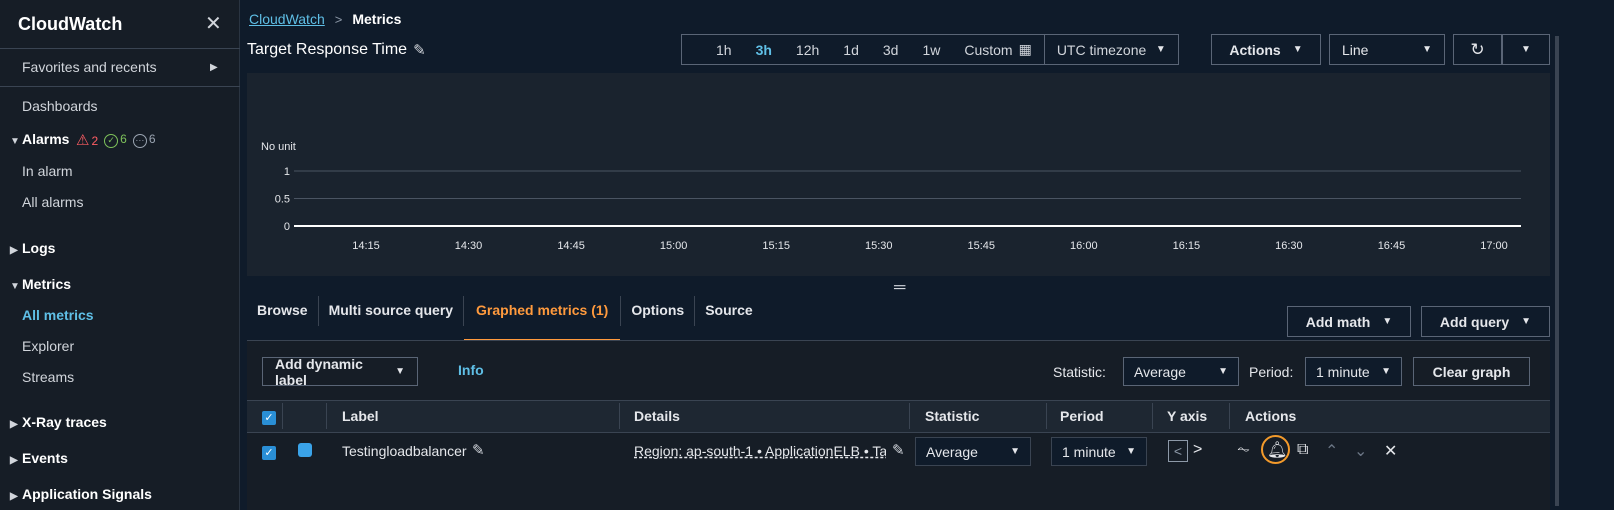 This screenshot has width=1614, height=510. I want to click on scrollbar, so click(1557, 271).